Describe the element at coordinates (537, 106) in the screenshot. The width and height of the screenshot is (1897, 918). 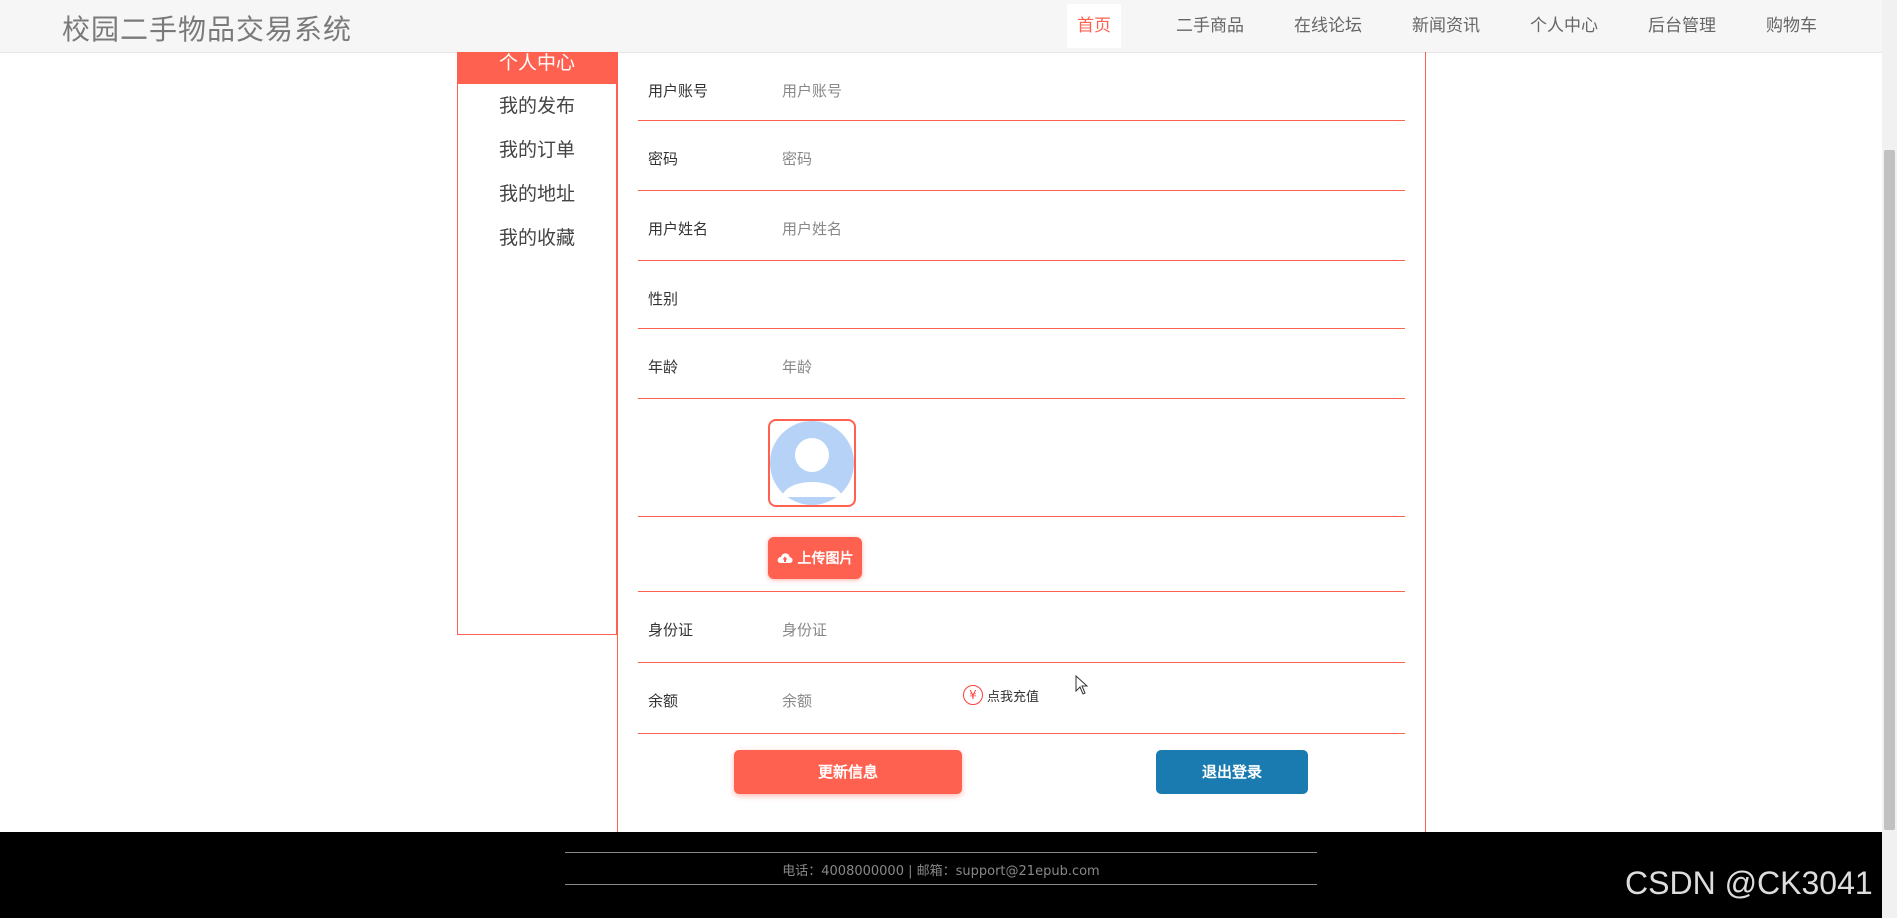
I see `sidebar-item-my-posts: 我的发布` at that location.